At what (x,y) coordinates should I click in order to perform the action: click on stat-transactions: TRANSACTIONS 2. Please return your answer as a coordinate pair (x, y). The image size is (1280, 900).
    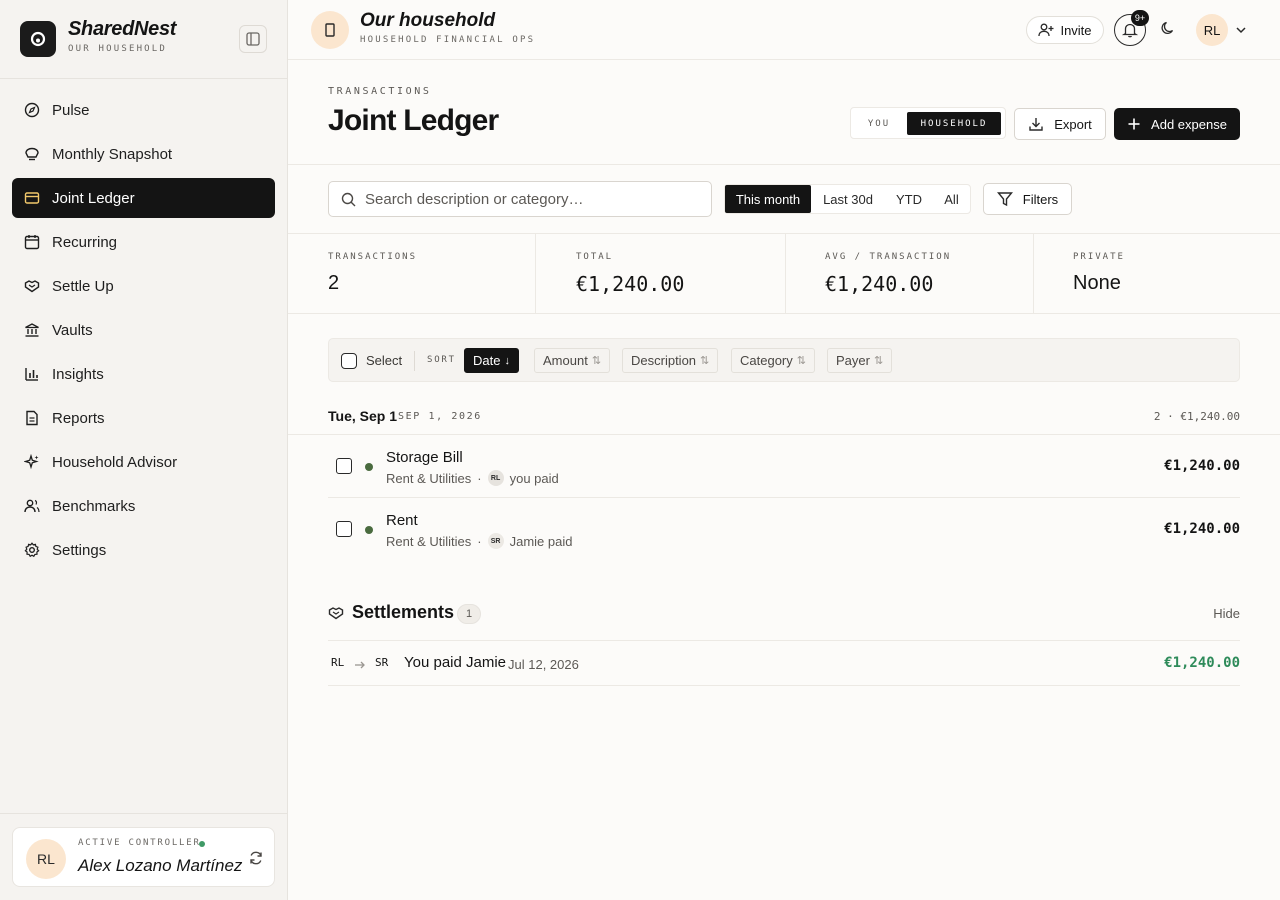
    Looking at the image, I should click on (412, 273).